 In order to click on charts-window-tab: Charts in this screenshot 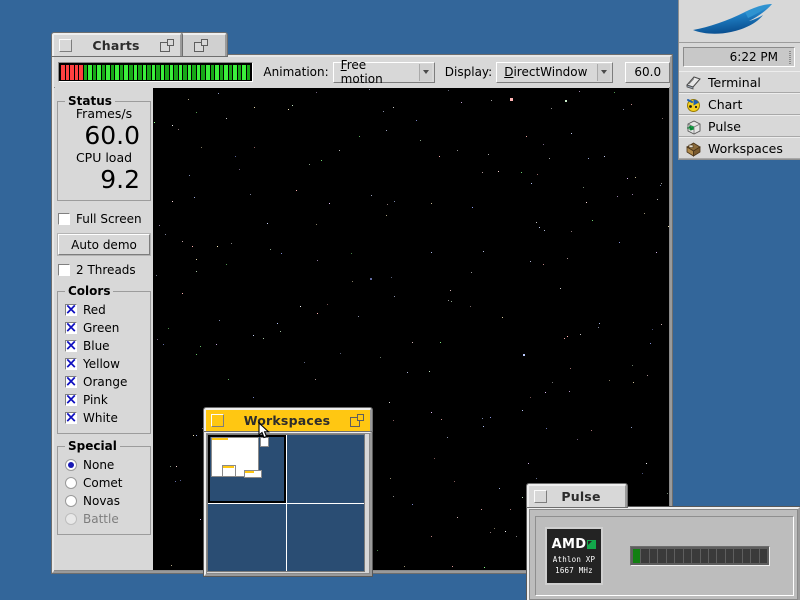, I will do `click(117, 44)`.